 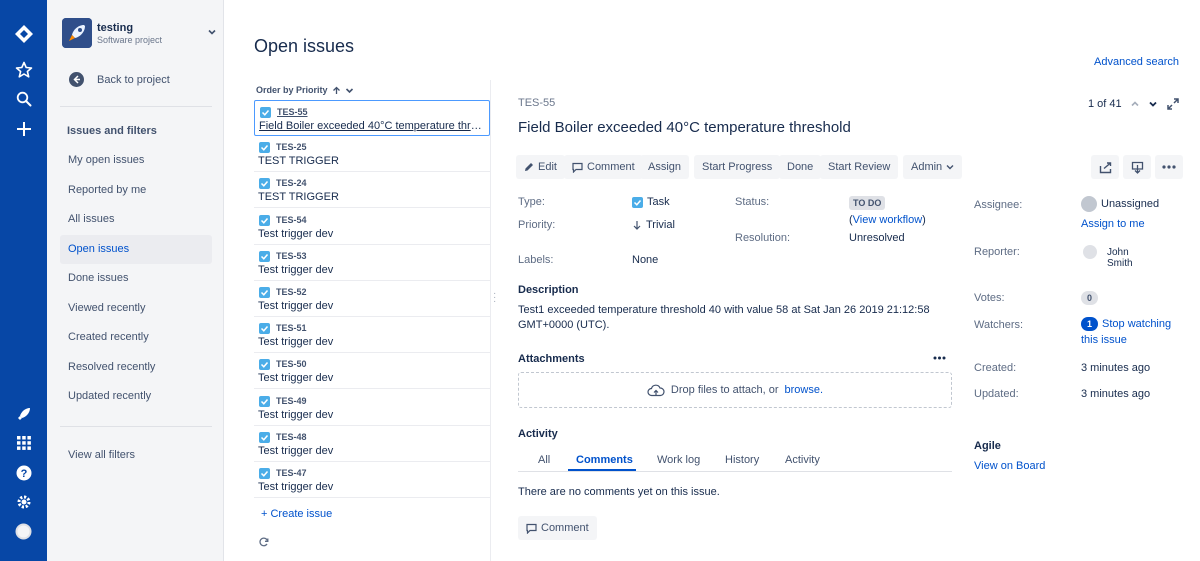 What do you see at coordinates (76, 79) in the screenshot?
I see `back-arrow-icon` at bounding box center [76, 79].